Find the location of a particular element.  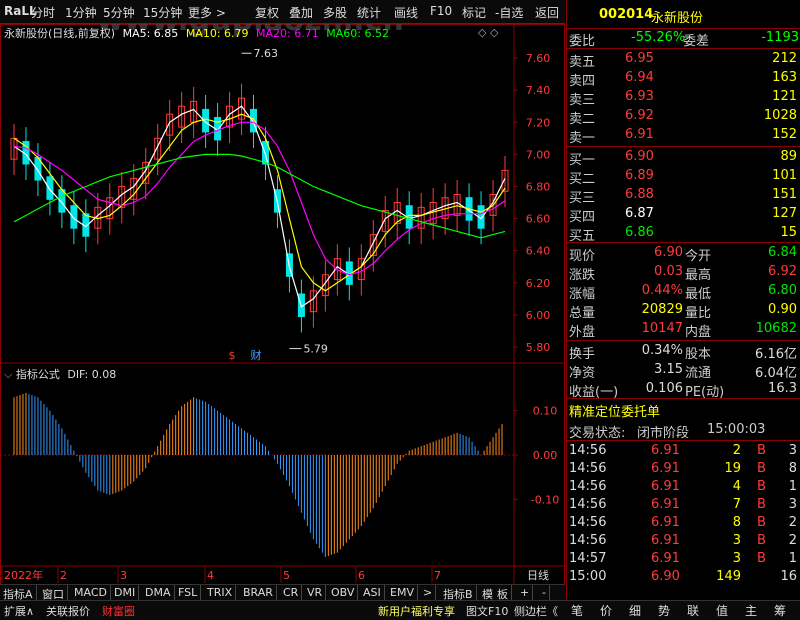

quote-tab-value: 值 is located at coordinates (722, 610).